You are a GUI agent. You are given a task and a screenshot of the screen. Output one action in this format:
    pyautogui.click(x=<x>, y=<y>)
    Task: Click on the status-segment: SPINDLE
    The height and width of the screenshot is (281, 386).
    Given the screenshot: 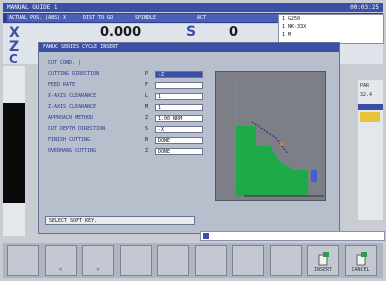 What is the action you would take?
    pyautogui.click(x=164, y=18)
    